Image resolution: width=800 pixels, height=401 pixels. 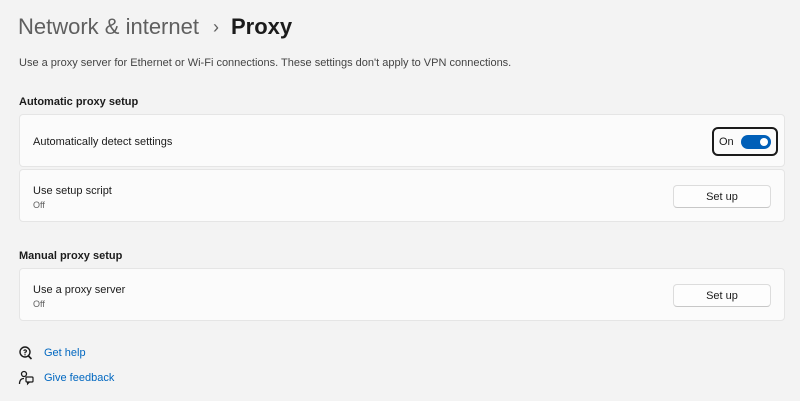 I want to click on setup-script-card: Use setup script Off Set up, so click(x=402, y=195).